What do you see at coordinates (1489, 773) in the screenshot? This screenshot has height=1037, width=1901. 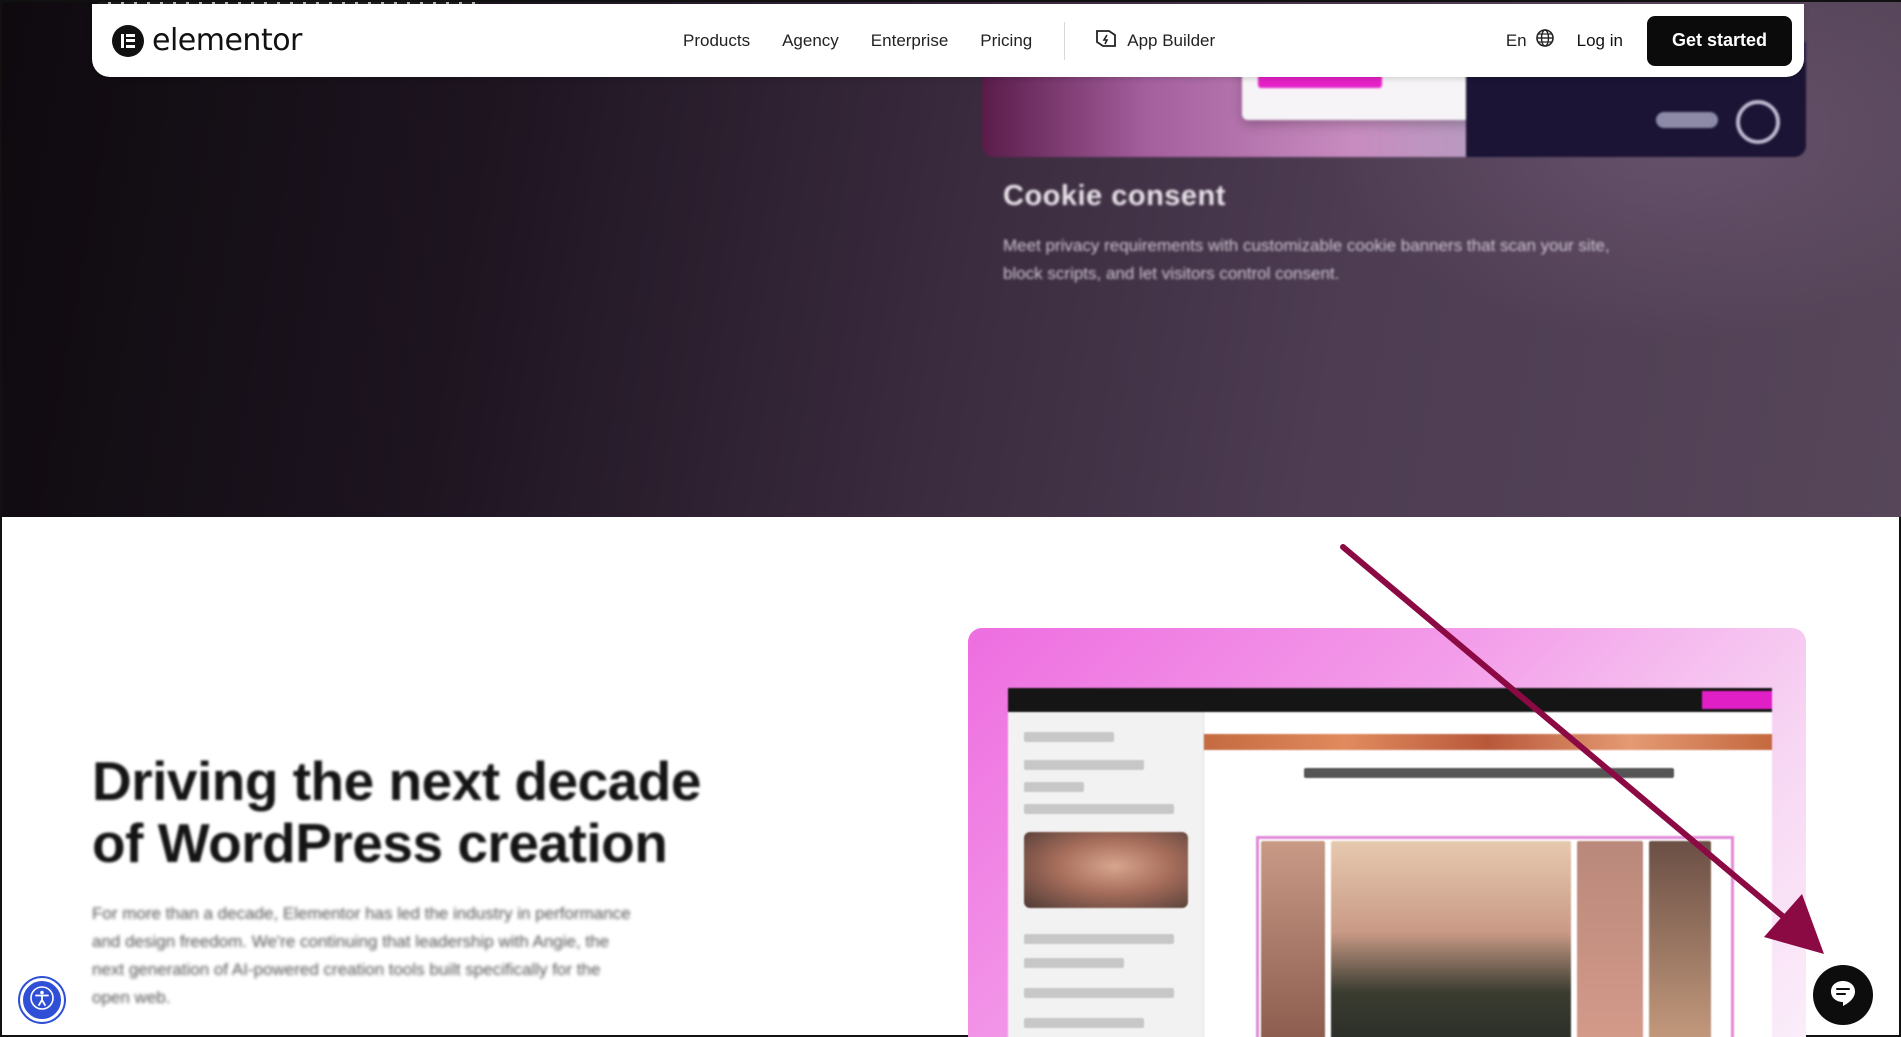 I see `canvas-title-line` at bounding box center [1489, 773].